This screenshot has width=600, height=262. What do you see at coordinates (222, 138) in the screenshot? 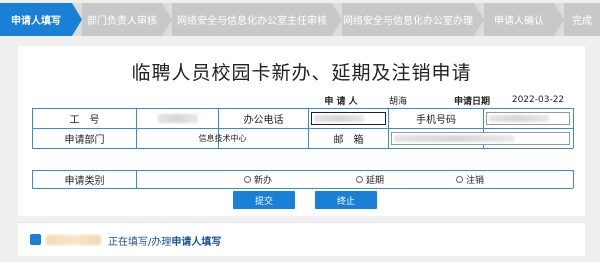
I see `dept-value: 信息技术中心` at bounding box center [222, 138].